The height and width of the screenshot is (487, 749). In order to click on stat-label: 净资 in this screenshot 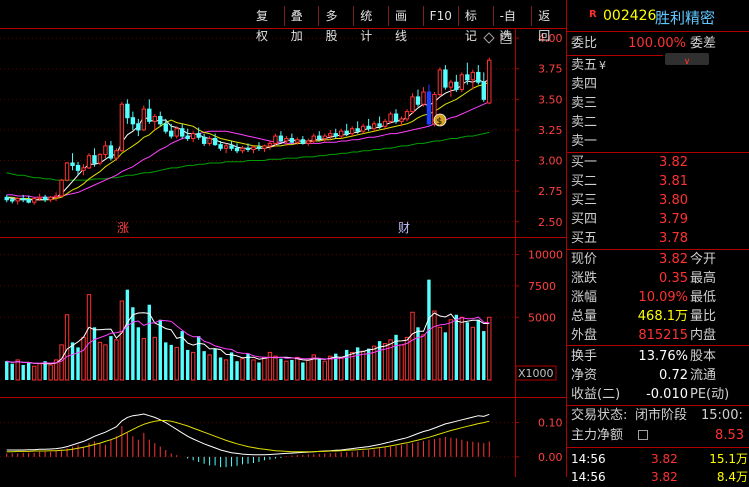, I will do `click(584, 375)`.